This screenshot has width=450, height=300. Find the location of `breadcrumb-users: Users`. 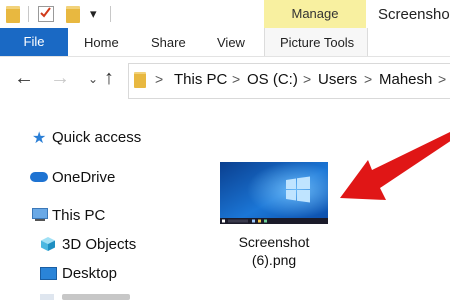

breadcrumb-users: Users is located at coordinates (337, 79).